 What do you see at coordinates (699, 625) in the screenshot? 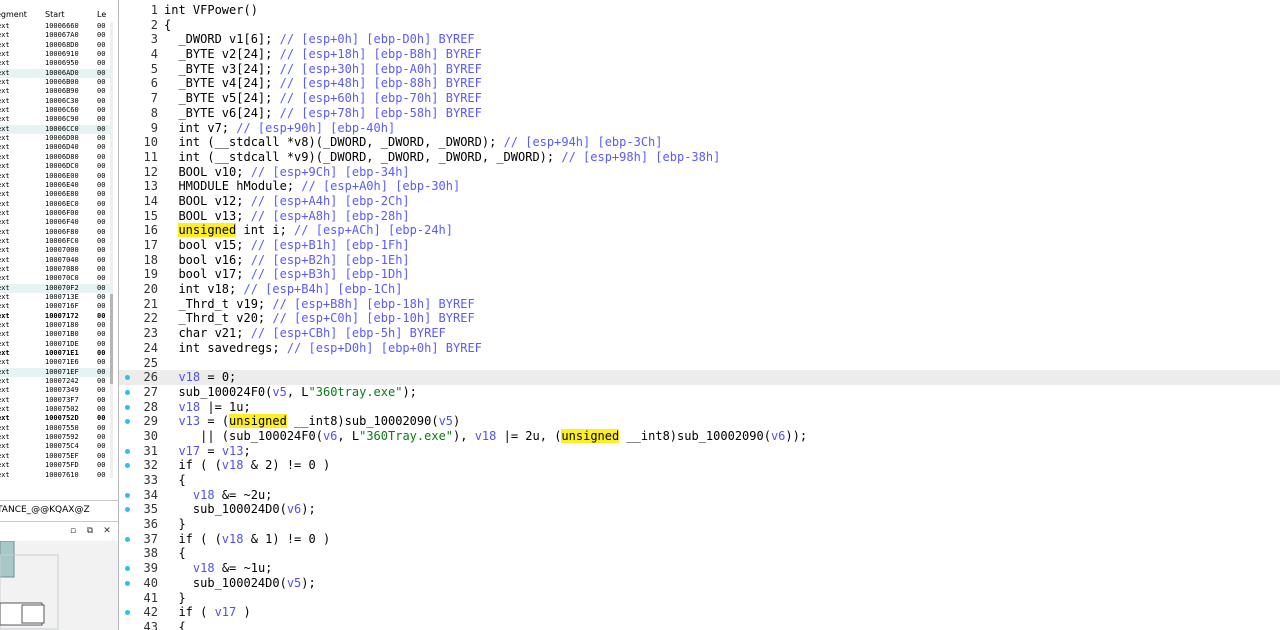
I see `code-line: 43 {` at bounding box center [699, 625].